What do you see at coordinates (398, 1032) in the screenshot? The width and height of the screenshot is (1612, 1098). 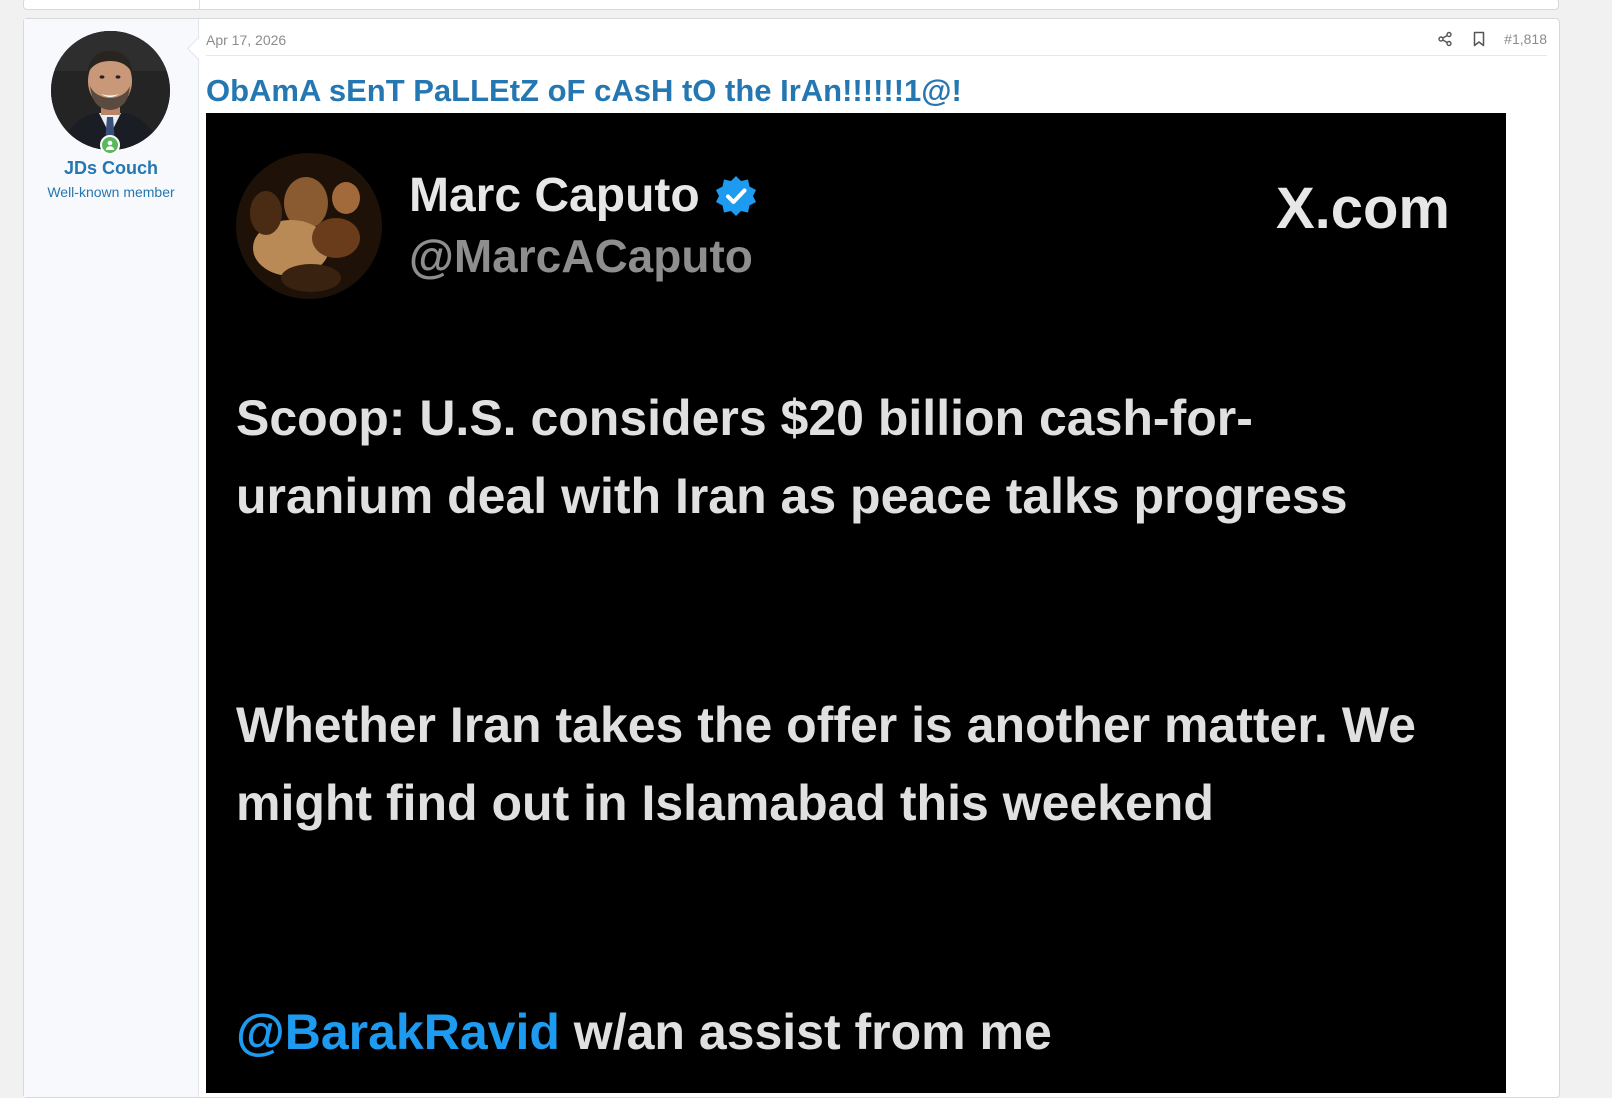 I see `tweet-mention: @BarakRavid` at bounding box center [398, 1032].